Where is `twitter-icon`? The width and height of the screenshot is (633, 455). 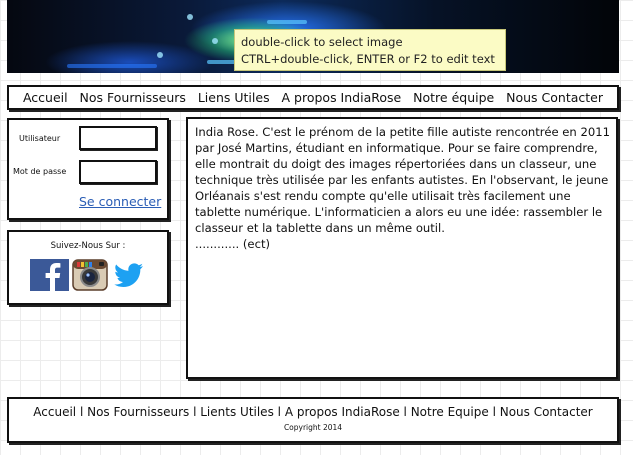
twitter-icon is located at coordinates (129, 275).